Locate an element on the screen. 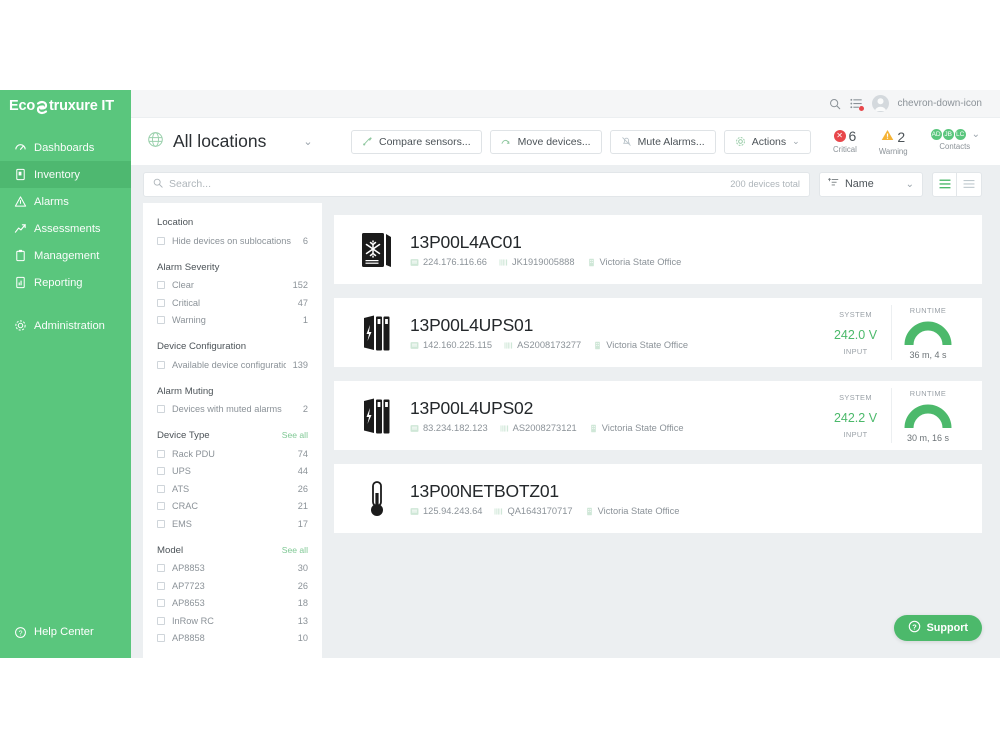 The height and width of the screenshot is (750, 1000). device-metrics: SYSTEM 242.0 V INPUT RUNTIME 36 m, 4 s is located at coordinates (901, 332).